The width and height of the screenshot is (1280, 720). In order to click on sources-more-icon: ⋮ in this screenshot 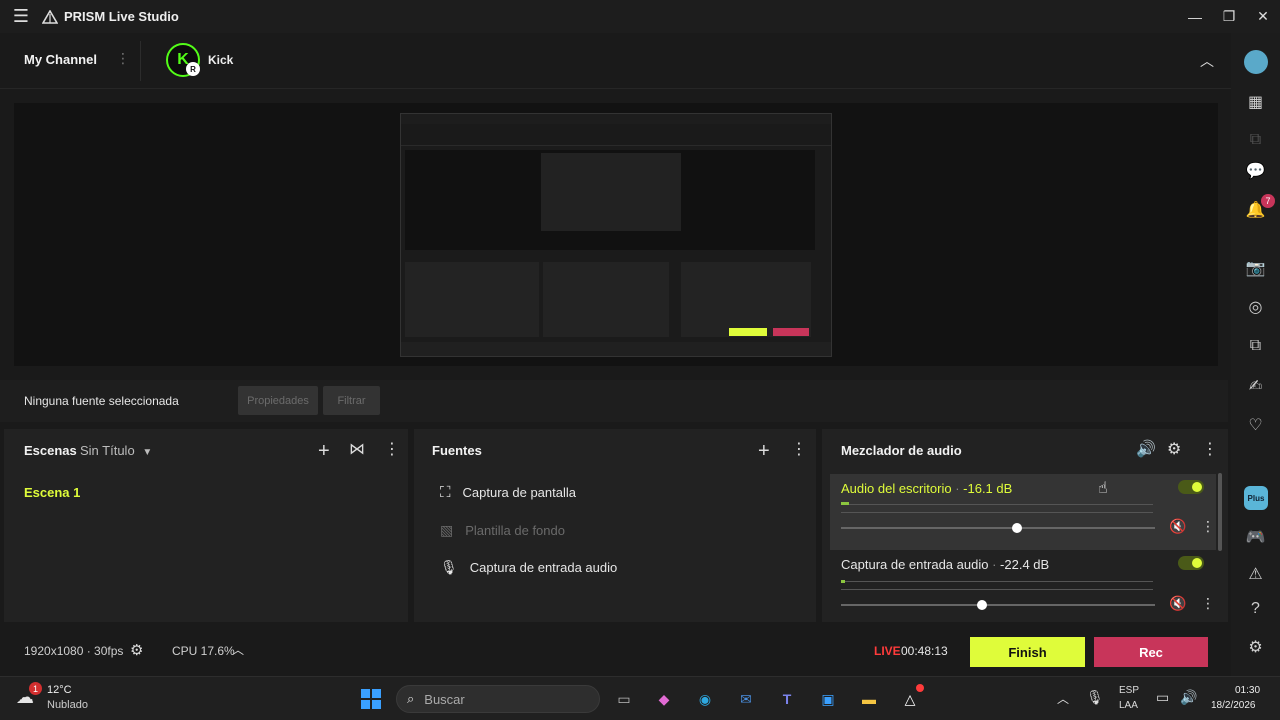, I will do `click(799, 450)`.